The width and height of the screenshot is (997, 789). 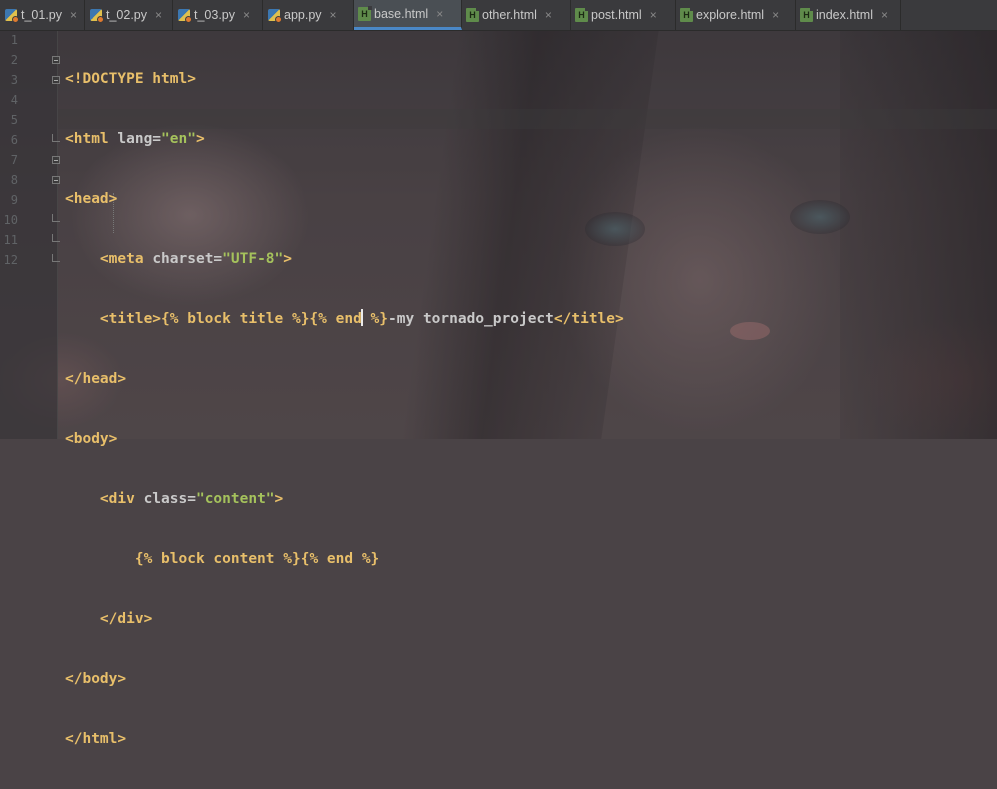 I want to click on tab-label: t_01.py, so click(x=42, y=15).